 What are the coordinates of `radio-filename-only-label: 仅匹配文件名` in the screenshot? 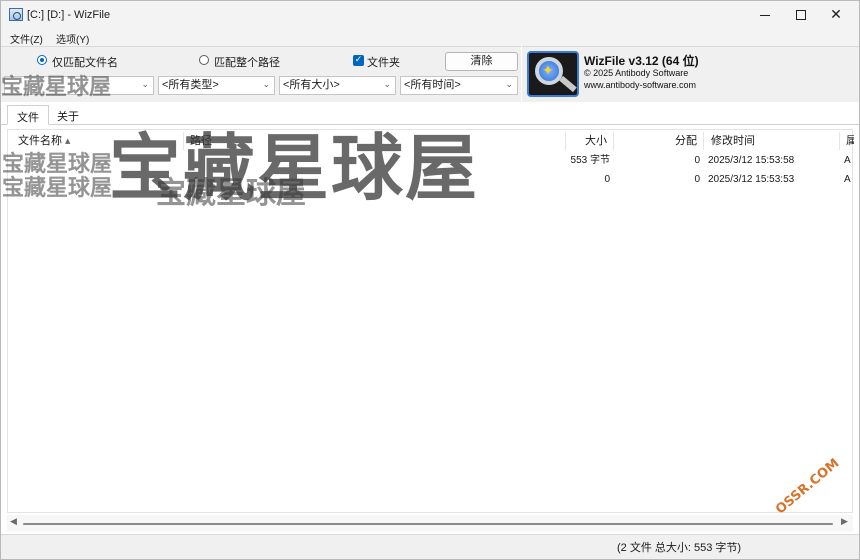 It's located at (85, 62).